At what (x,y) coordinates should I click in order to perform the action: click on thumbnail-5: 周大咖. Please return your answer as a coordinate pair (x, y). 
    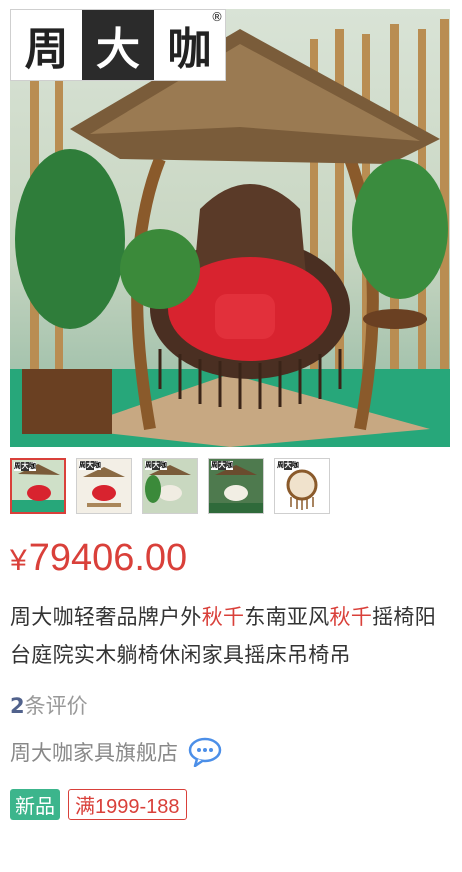
    Looking at the image, I should click on (302, 486).